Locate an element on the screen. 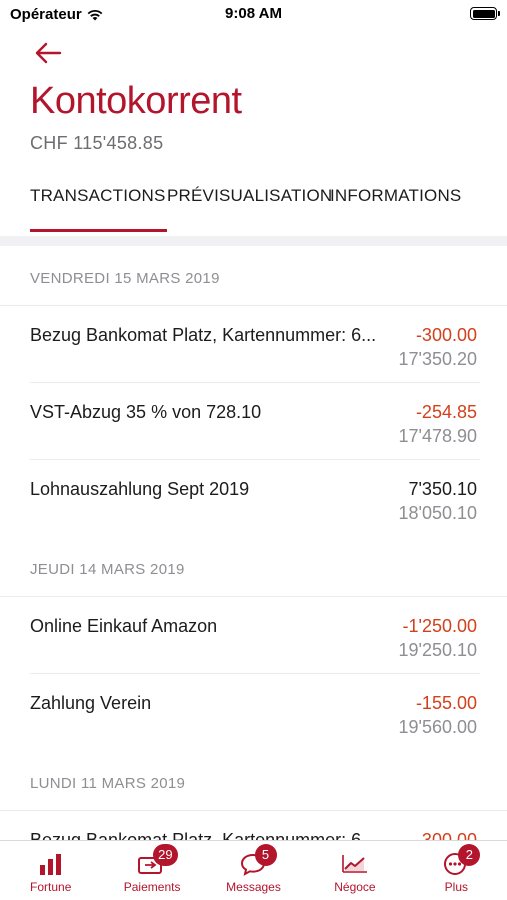 The image size is (507, 900). tab-previsualisation: PRÉVISUALISATION is located at coordinates (250, 209).